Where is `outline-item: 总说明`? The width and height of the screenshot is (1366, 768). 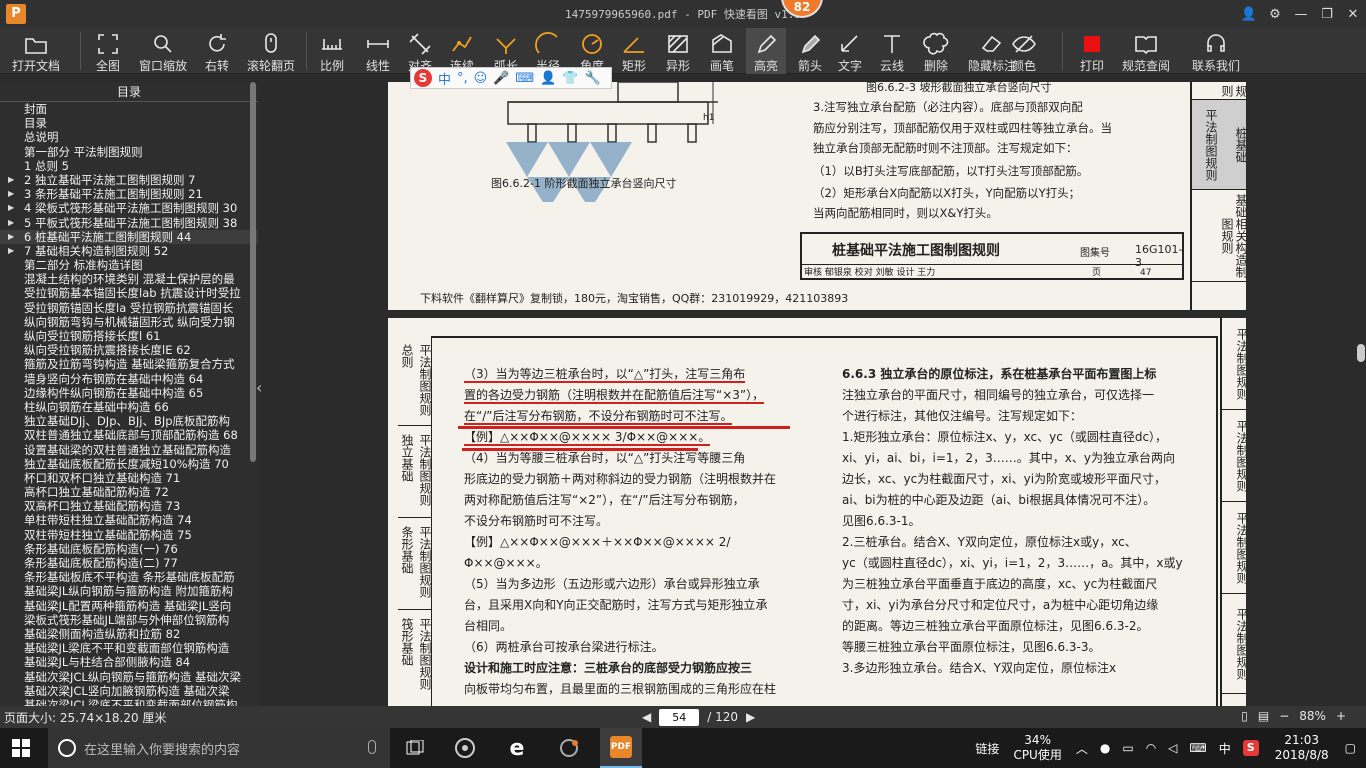 outline-item: 总说明 is located at coordinates (129, 137).